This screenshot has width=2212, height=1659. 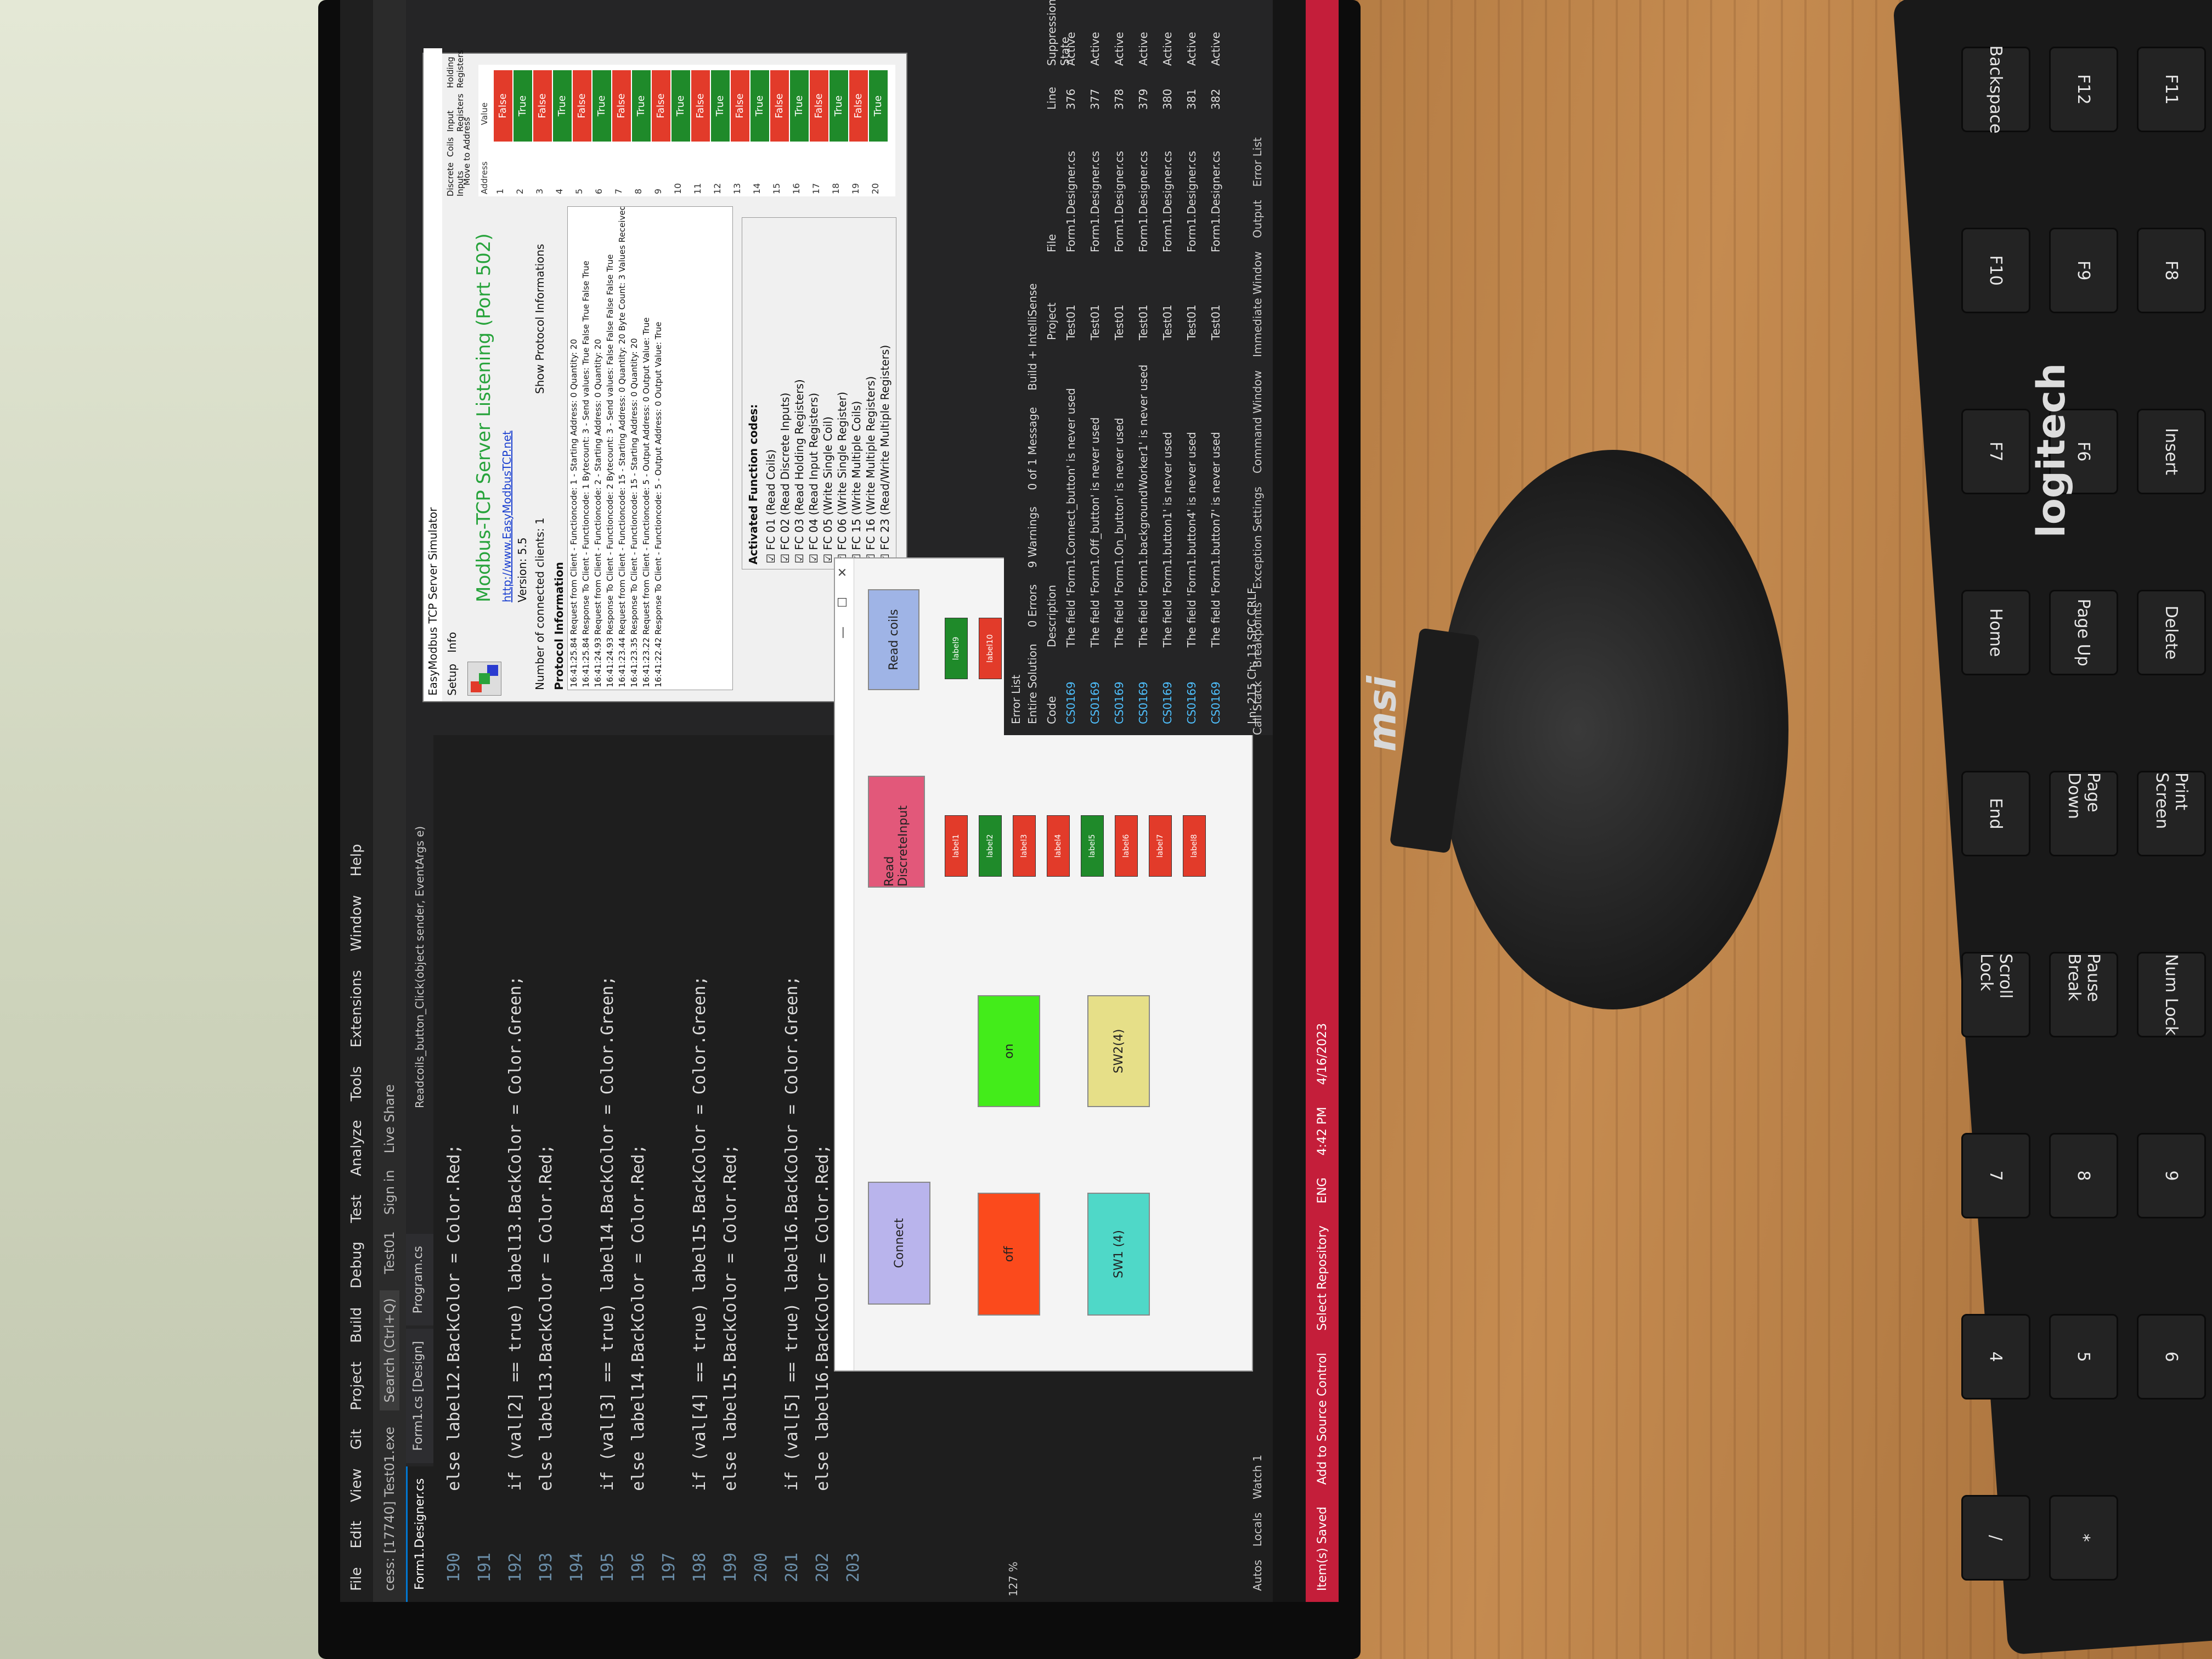 What do you see at coordinates (1167, 539) in the screenshot?
I see `error-cell-desc: The field 'Form1.button1' is never used` at bounding box center [1167, 539].